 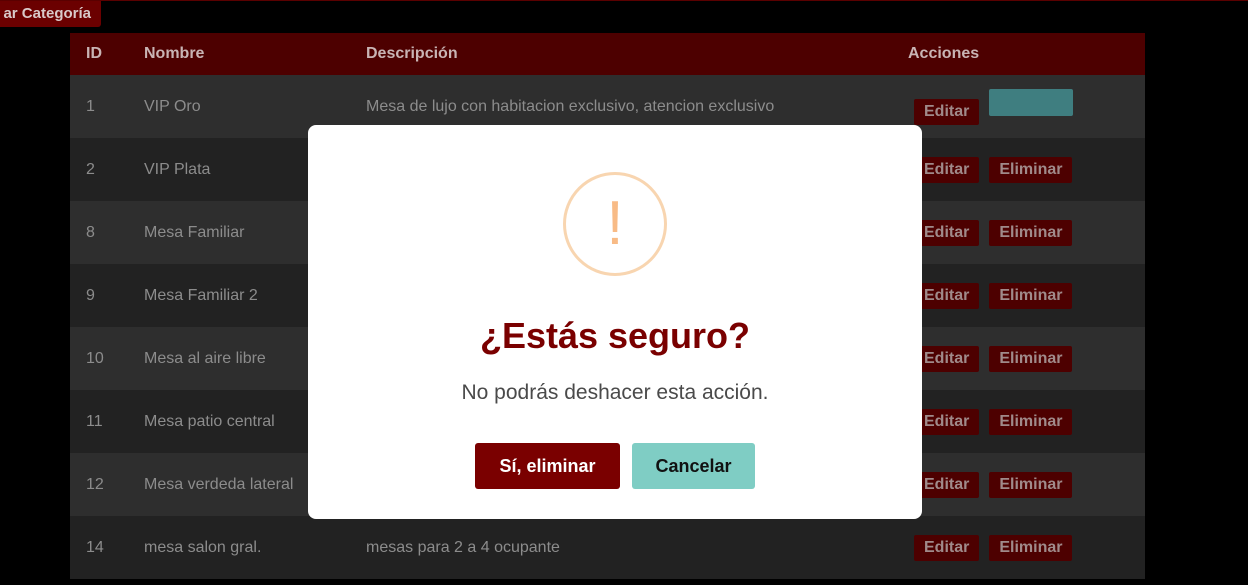 I want to click on warning-icon: !, so click(x=615, y=224).